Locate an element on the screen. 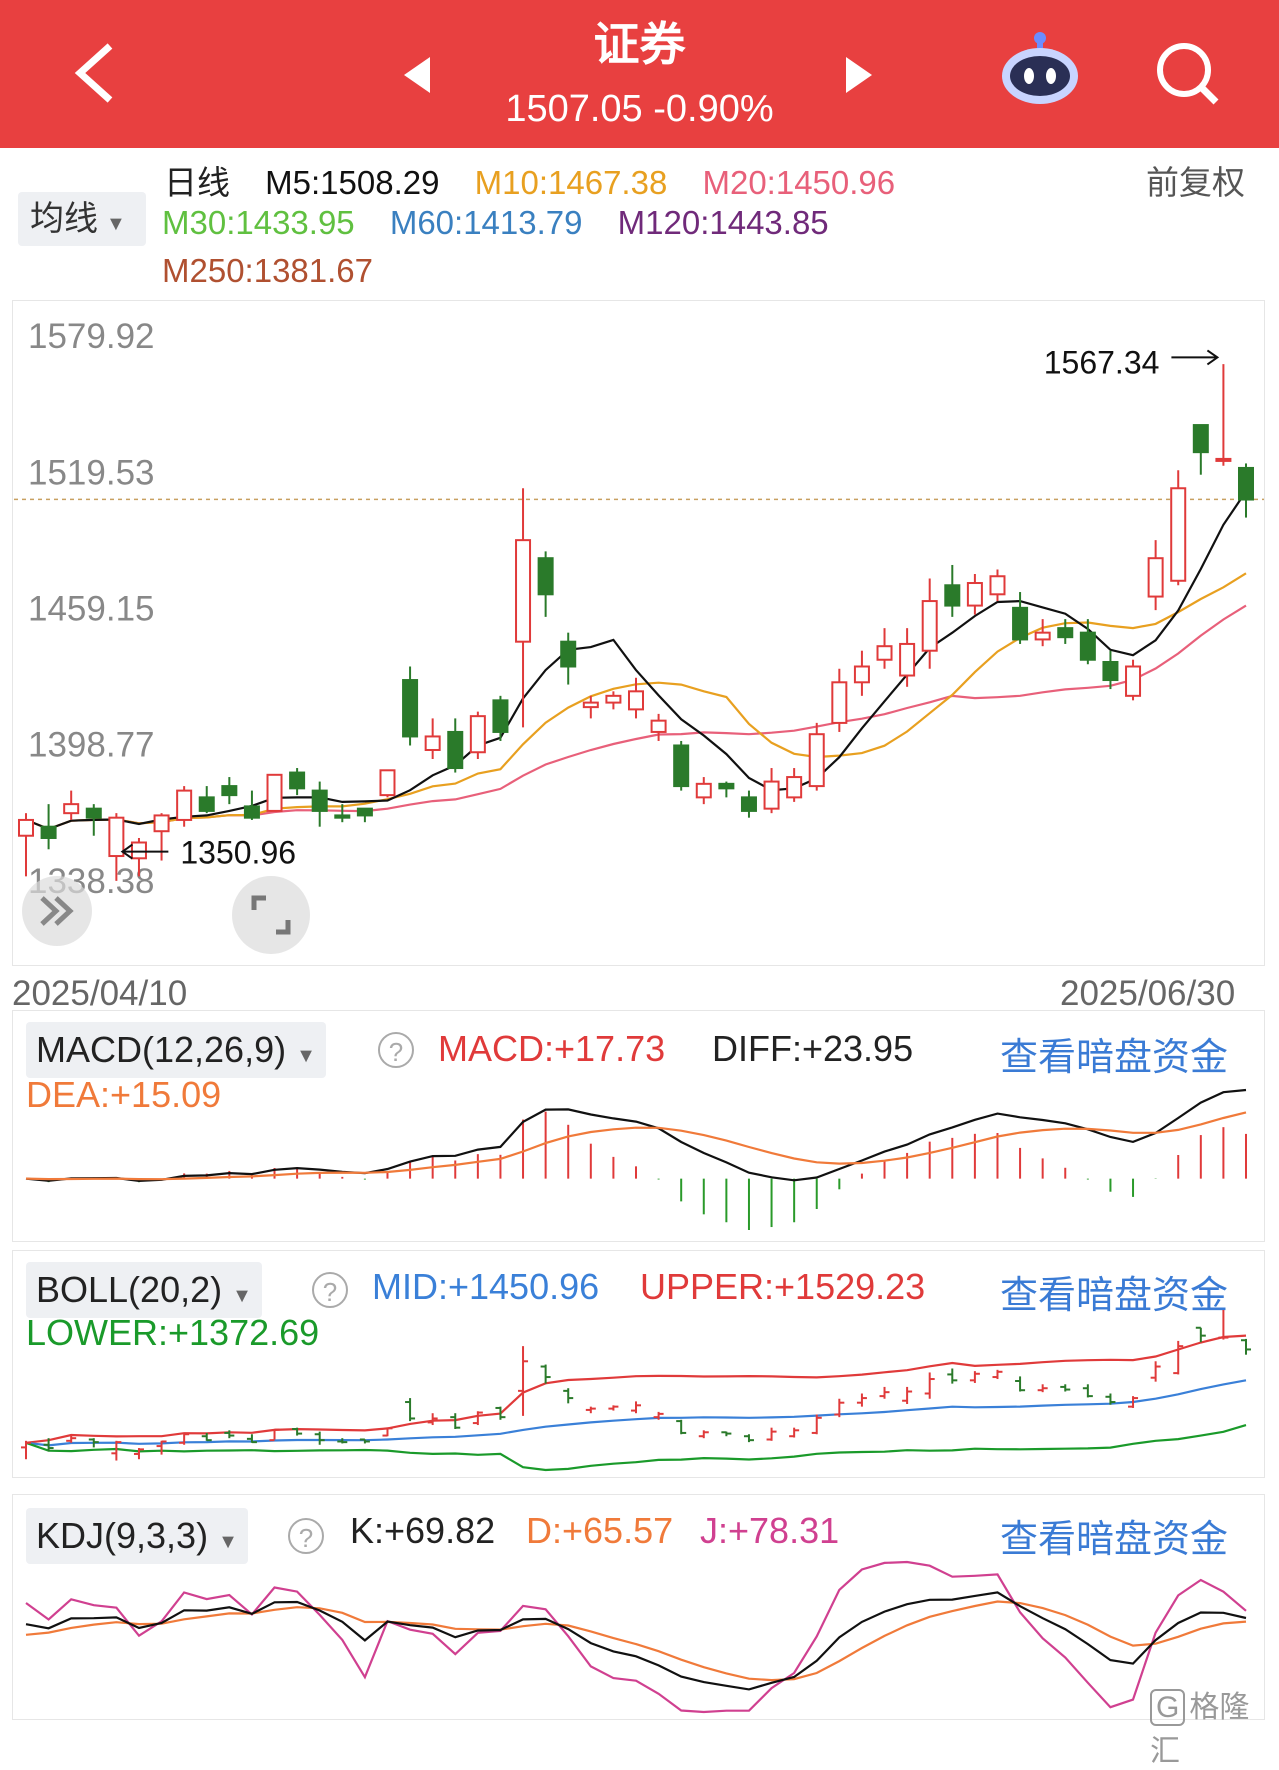  ma10-label: M10:1467.38 is located at coordinates (571, 182).